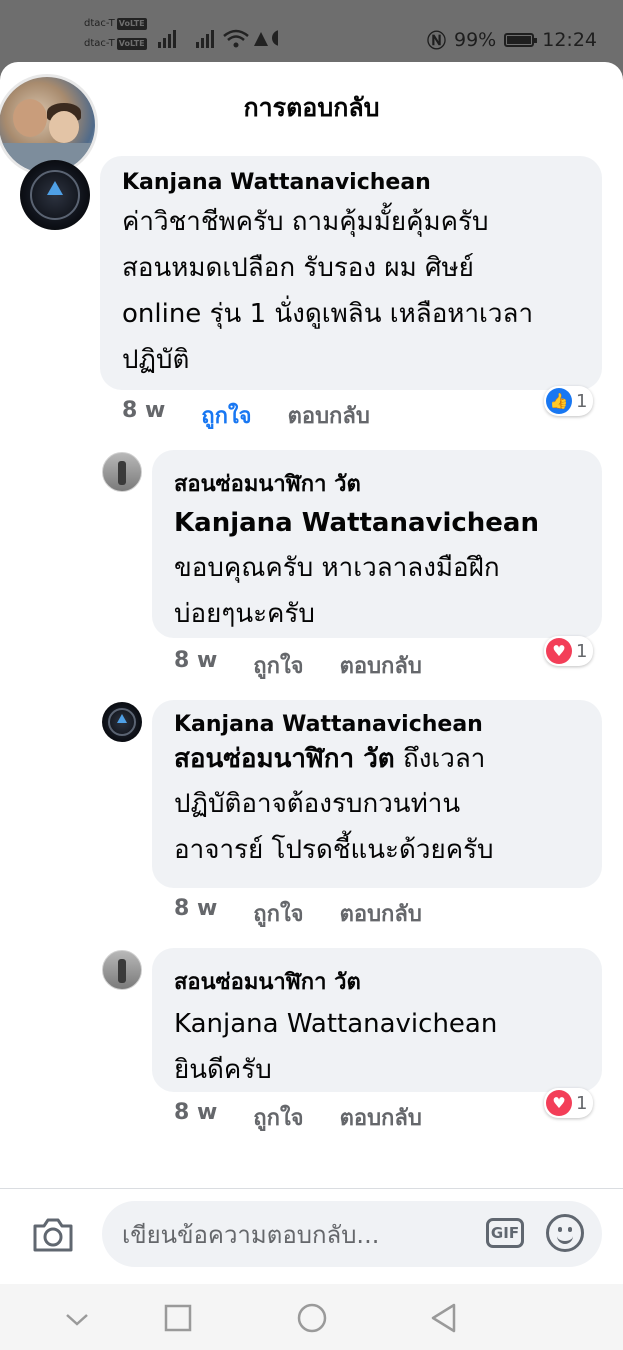 This screenshot has width=623, height=1350. What do you see at coordinates (521, 39) in the screenshot?
I see `battery-icon` at bounding box center [521, 39].